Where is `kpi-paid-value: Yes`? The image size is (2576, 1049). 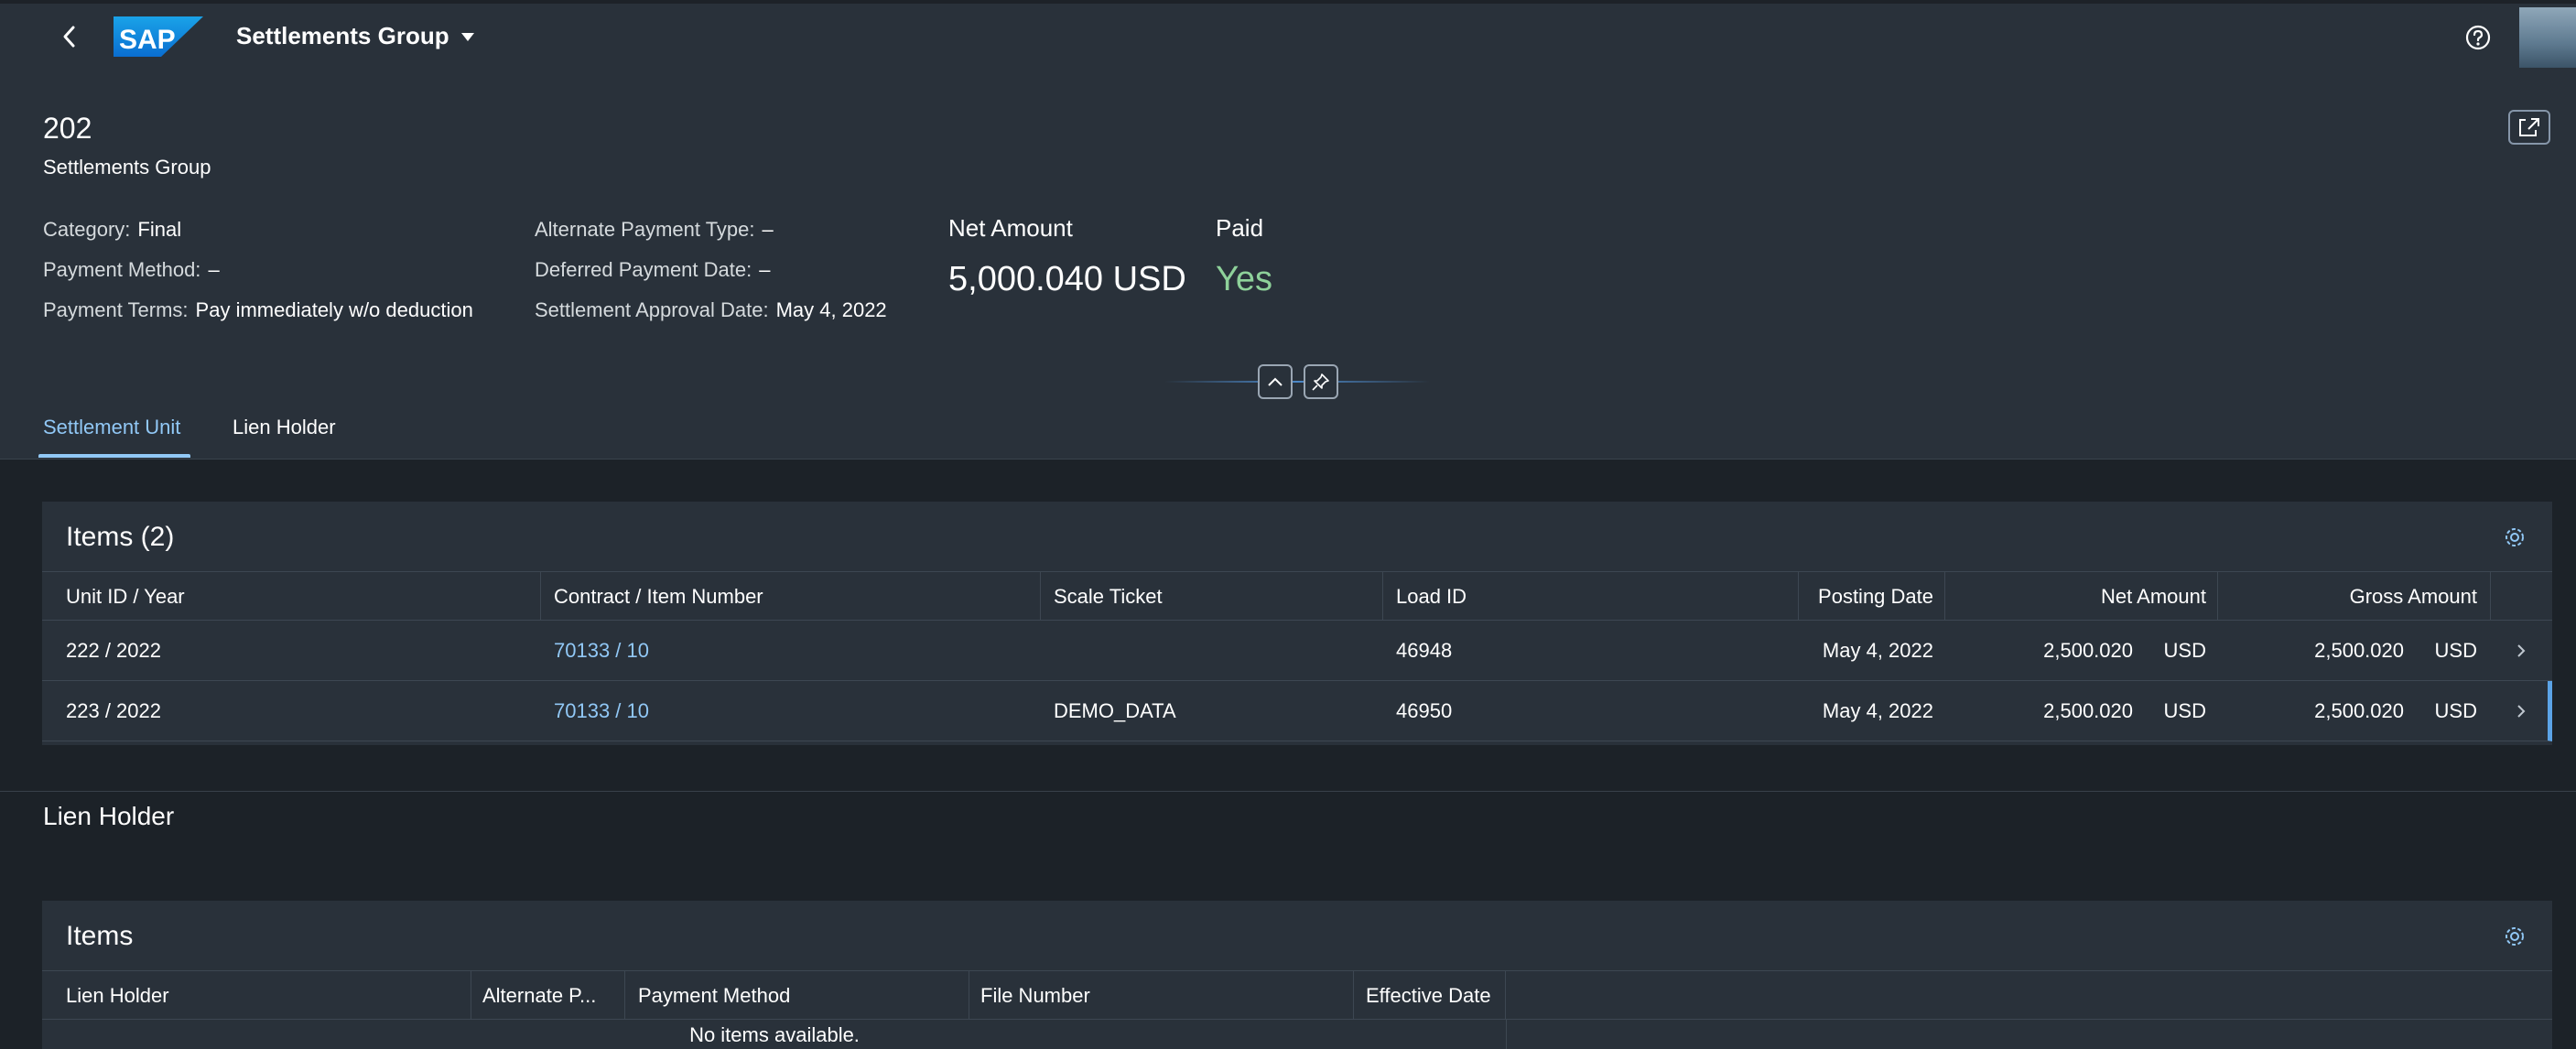 kpi-paid-value: Yes is located at coordinates (1244, 279).